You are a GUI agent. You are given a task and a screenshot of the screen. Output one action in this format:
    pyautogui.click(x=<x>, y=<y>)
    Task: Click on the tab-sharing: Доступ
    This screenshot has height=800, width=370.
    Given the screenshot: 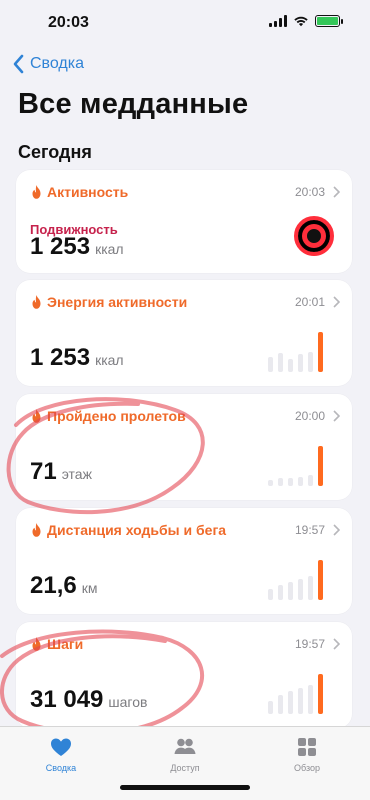 What is the action you would take?
    pyautogui.click(x=185, y=754)
    